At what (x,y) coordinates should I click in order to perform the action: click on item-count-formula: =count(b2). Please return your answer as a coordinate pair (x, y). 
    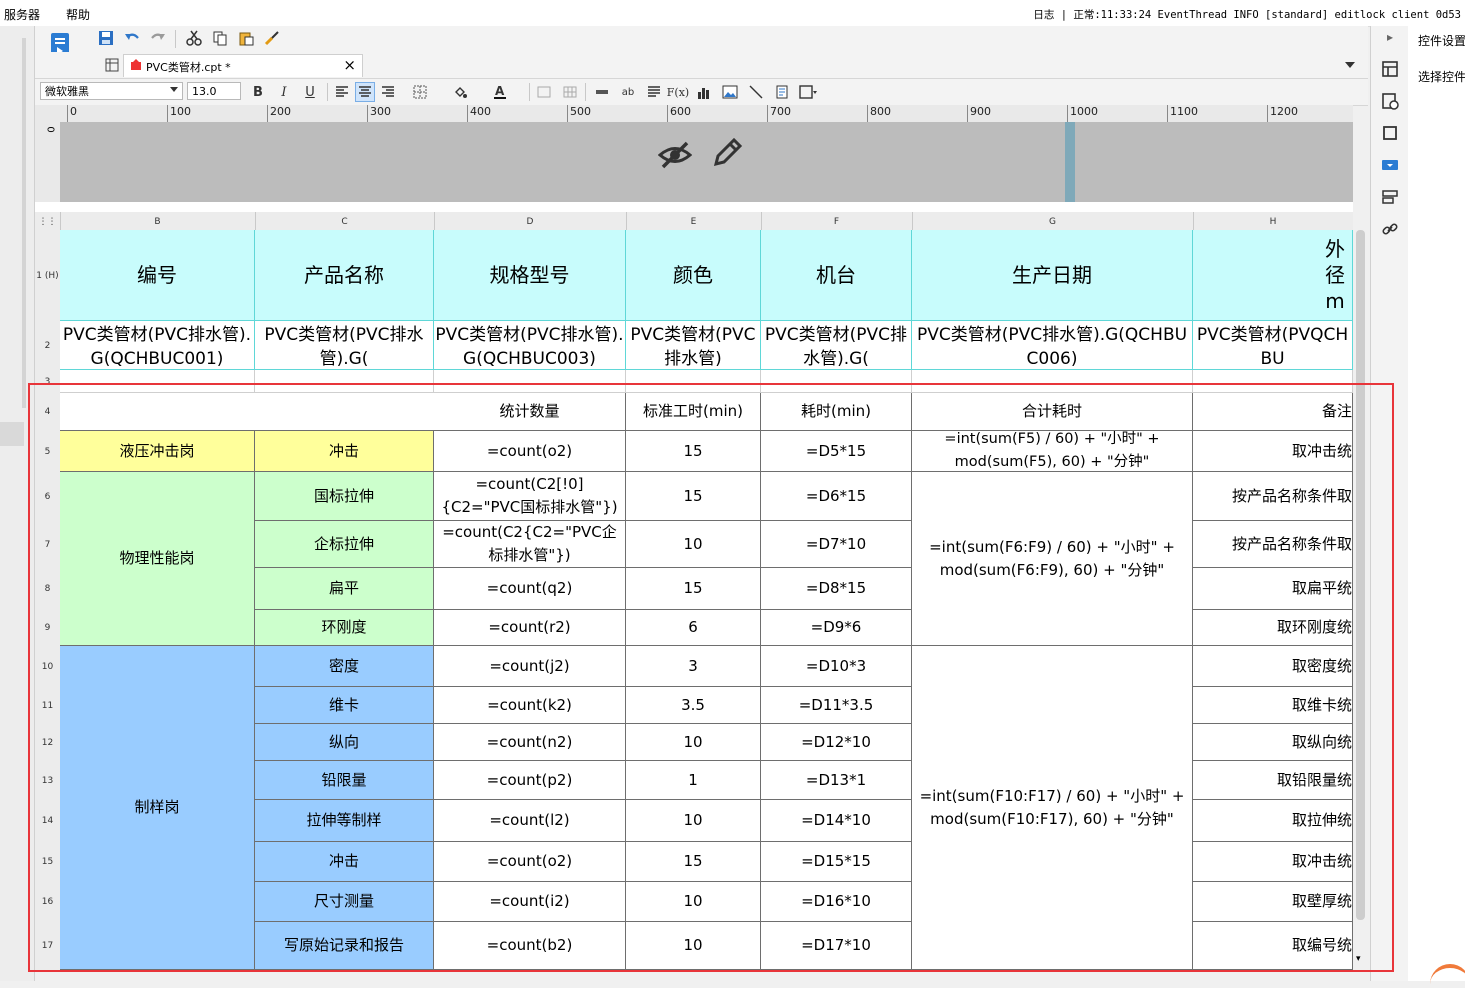
    Looking at the image, I should click on (530, 946).